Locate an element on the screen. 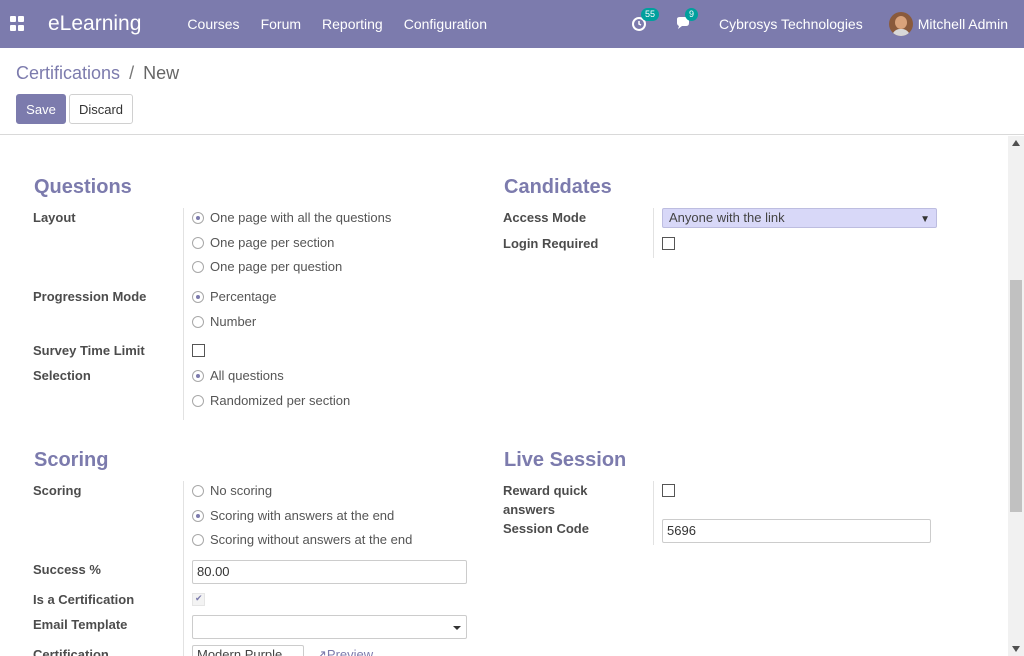  email-template-label: Email Template is located at coordinates (80, 624).